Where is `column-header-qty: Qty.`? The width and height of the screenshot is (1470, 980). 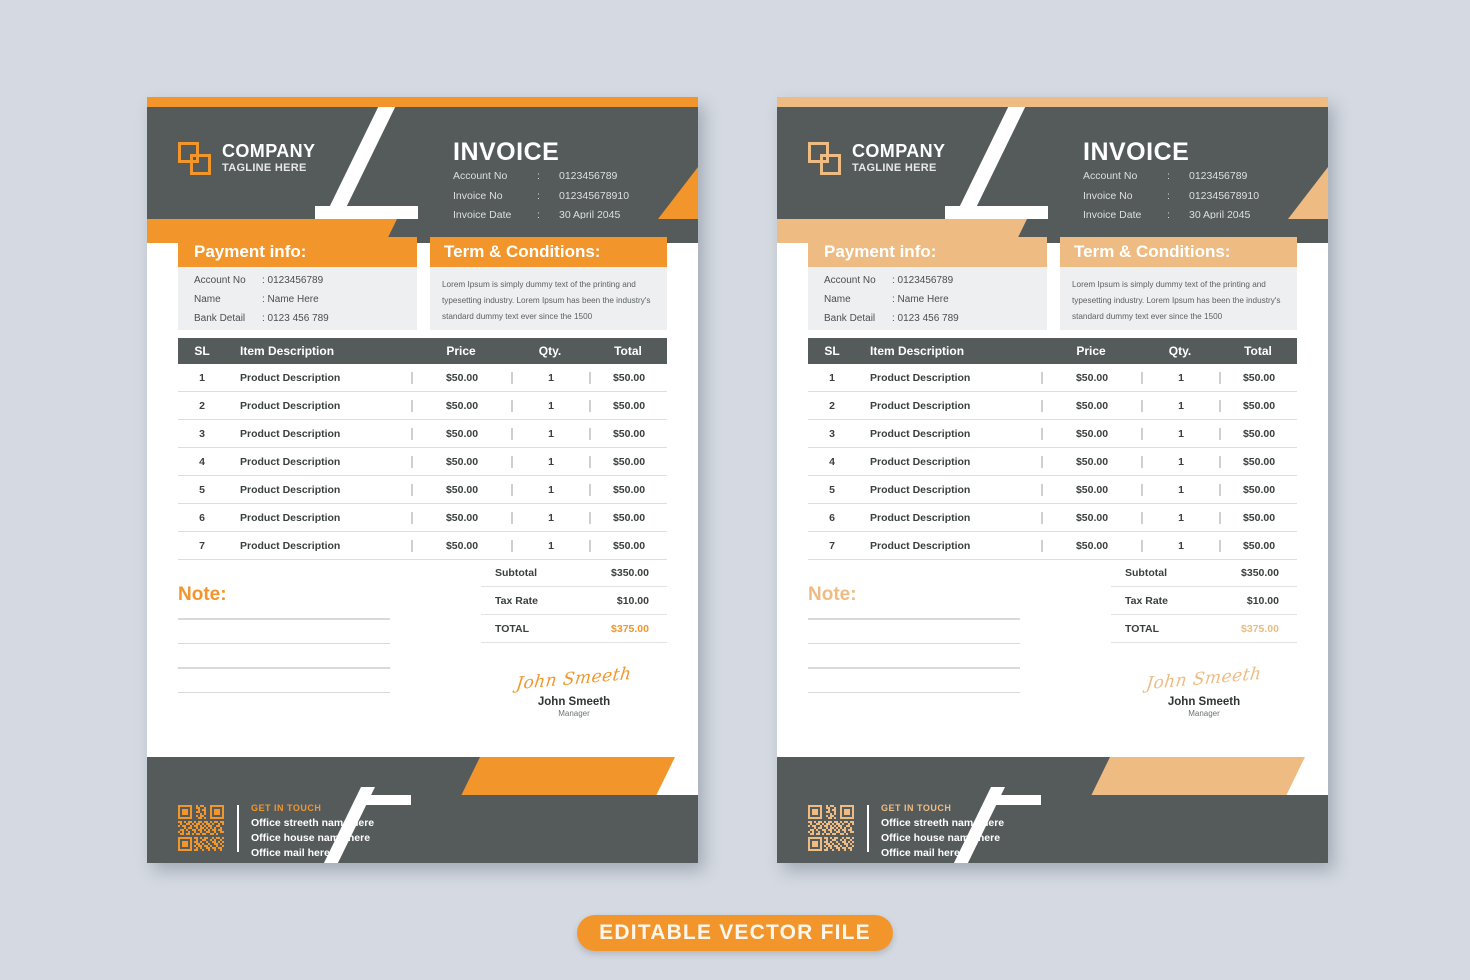 column-header-qty: Qty. is located at coordinates (1180, 351).